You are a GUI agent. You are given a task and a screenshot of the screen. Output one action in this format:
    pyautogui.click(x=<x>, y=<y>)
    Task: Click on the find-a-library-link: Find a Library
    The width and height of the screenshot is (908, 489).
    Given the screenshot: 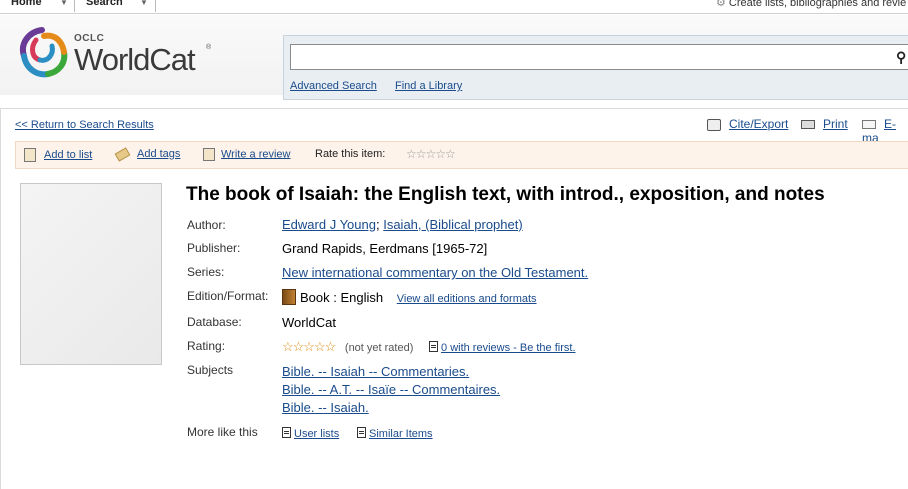 What is the action you would take?
    pyautogui.click(x=428, y=86)
    